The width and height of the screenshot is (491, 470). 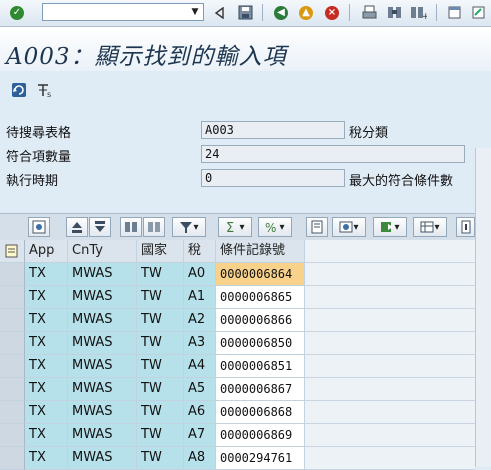 What do you see at coordinates (200, 320) in the screenshot?
I see `table-cell: A2` at bounding box center [200, 320].